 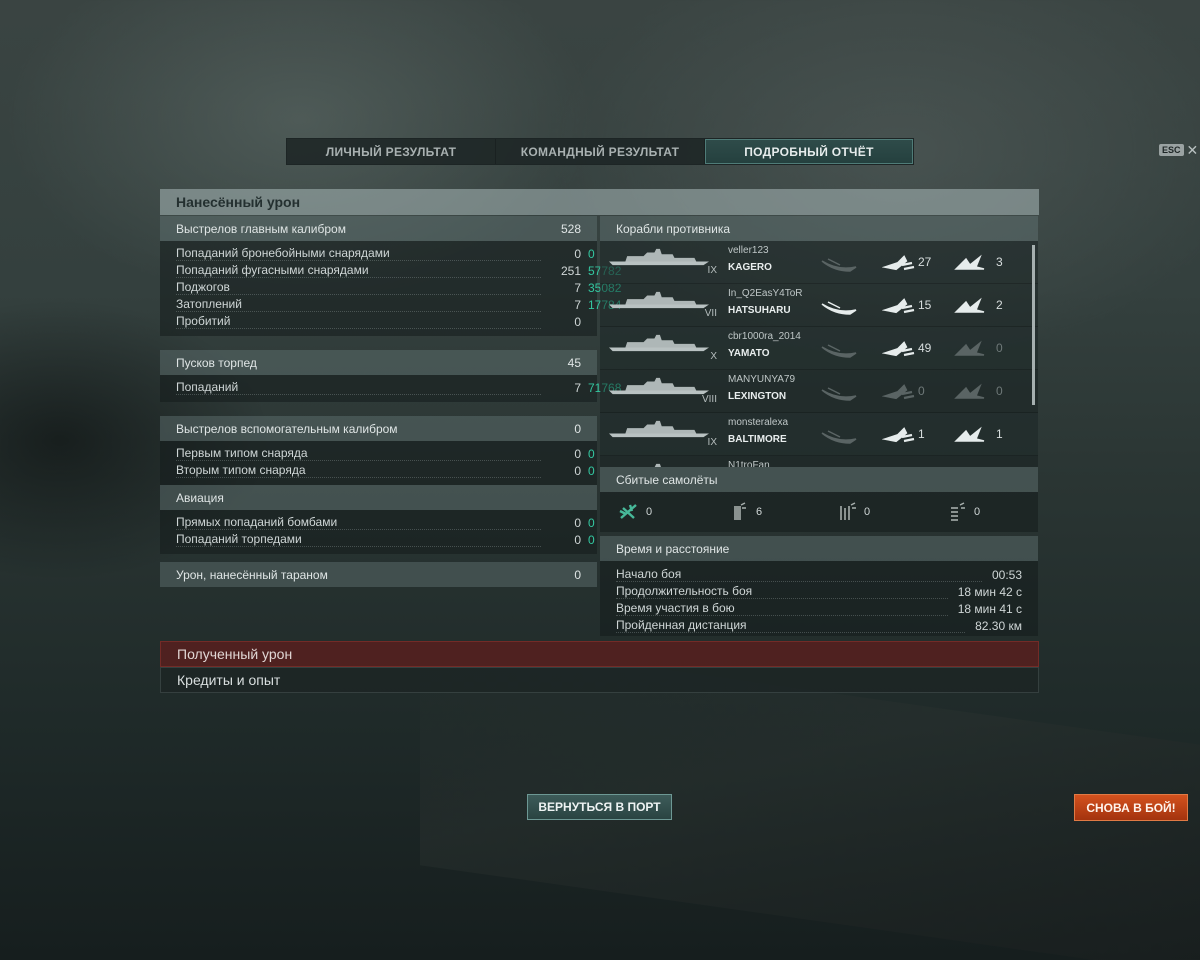 What do you see at coordinates (358, 470) in the screenshot?
I see `stat-label: Вторым типом снаряда` at bounding box center [358, 470].